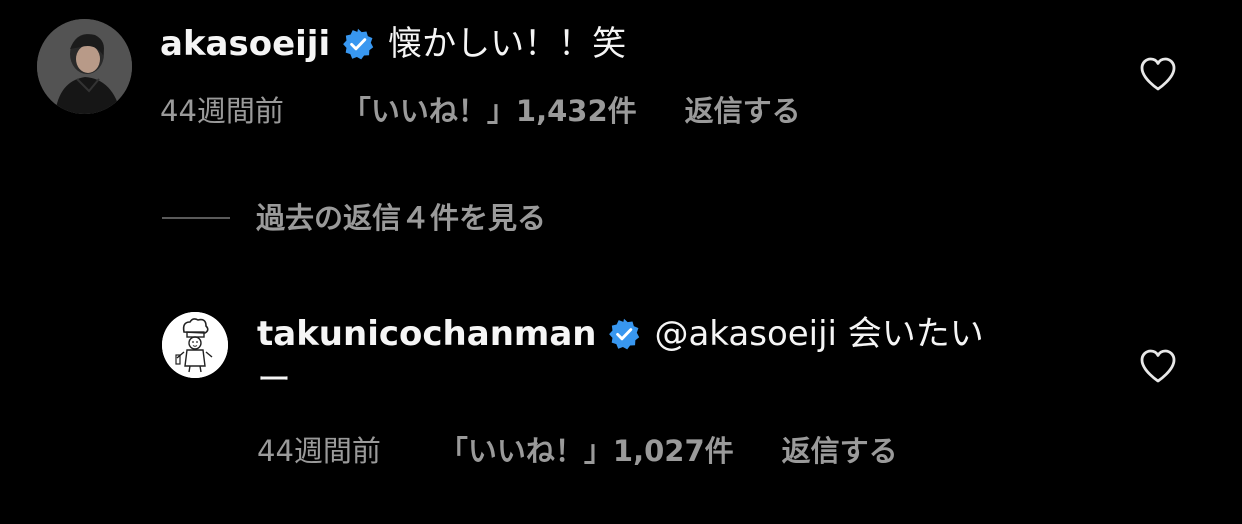 This screenshot has width=1242, height=524. What do you see at coordinates (222, 111) in the screenshot?
I see `comment-timestamp: 44週間前` at bounding box center [222, 111].